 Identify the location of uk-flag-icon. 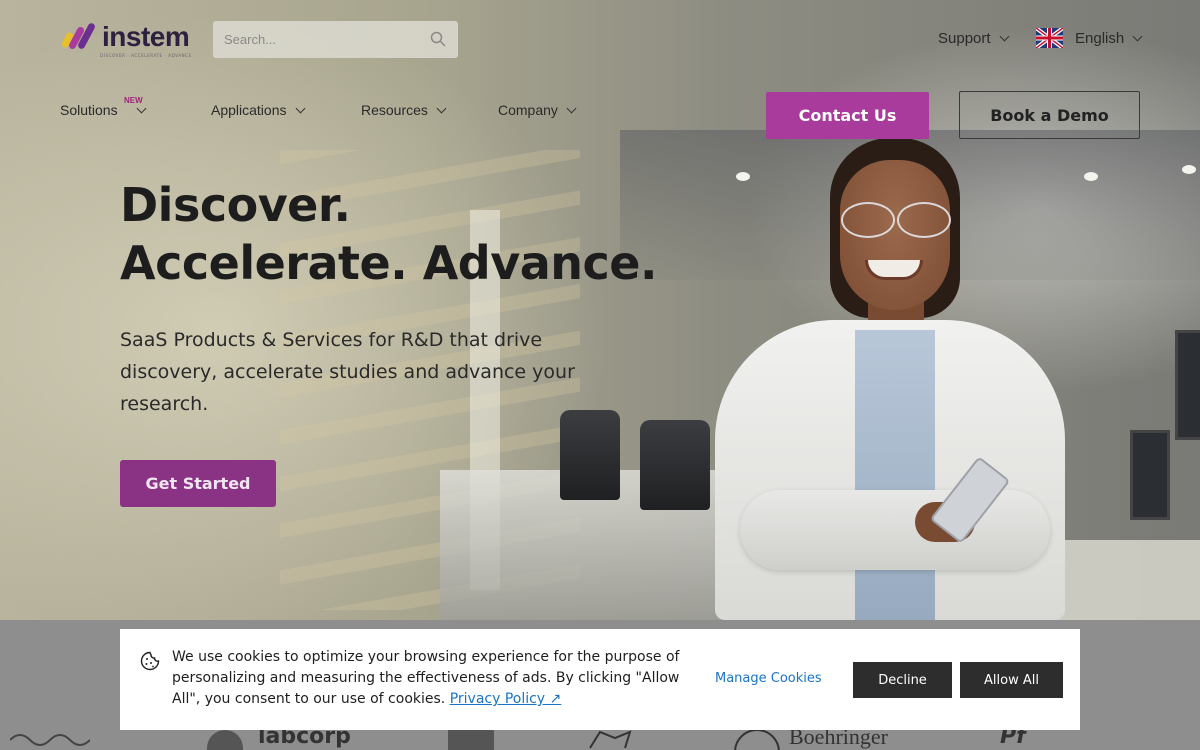
(1049, 38).